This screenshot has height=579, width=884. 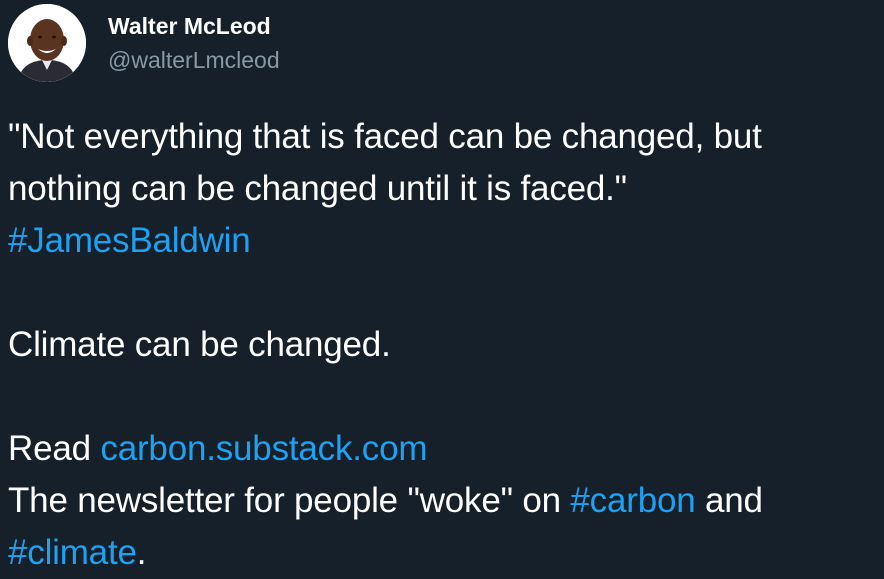 I want to click on hashtag-carbon: #carbon, so click(x=632, y=500).